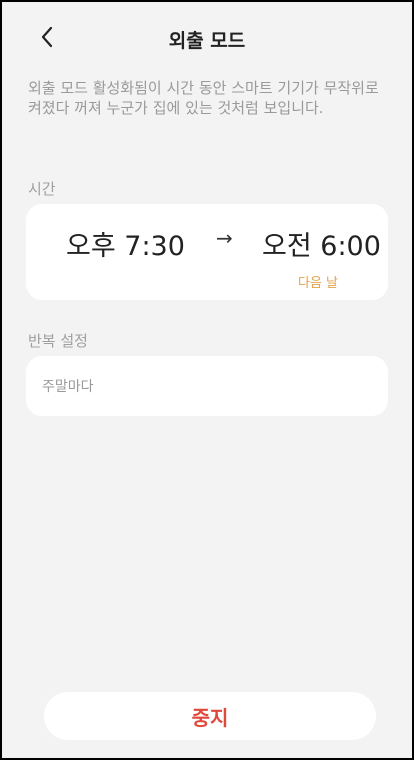  What do you see at coordinates (125, 243) in the screenshot?
I see `start-time: 오후 7:30` at bounding box center [125, 243].